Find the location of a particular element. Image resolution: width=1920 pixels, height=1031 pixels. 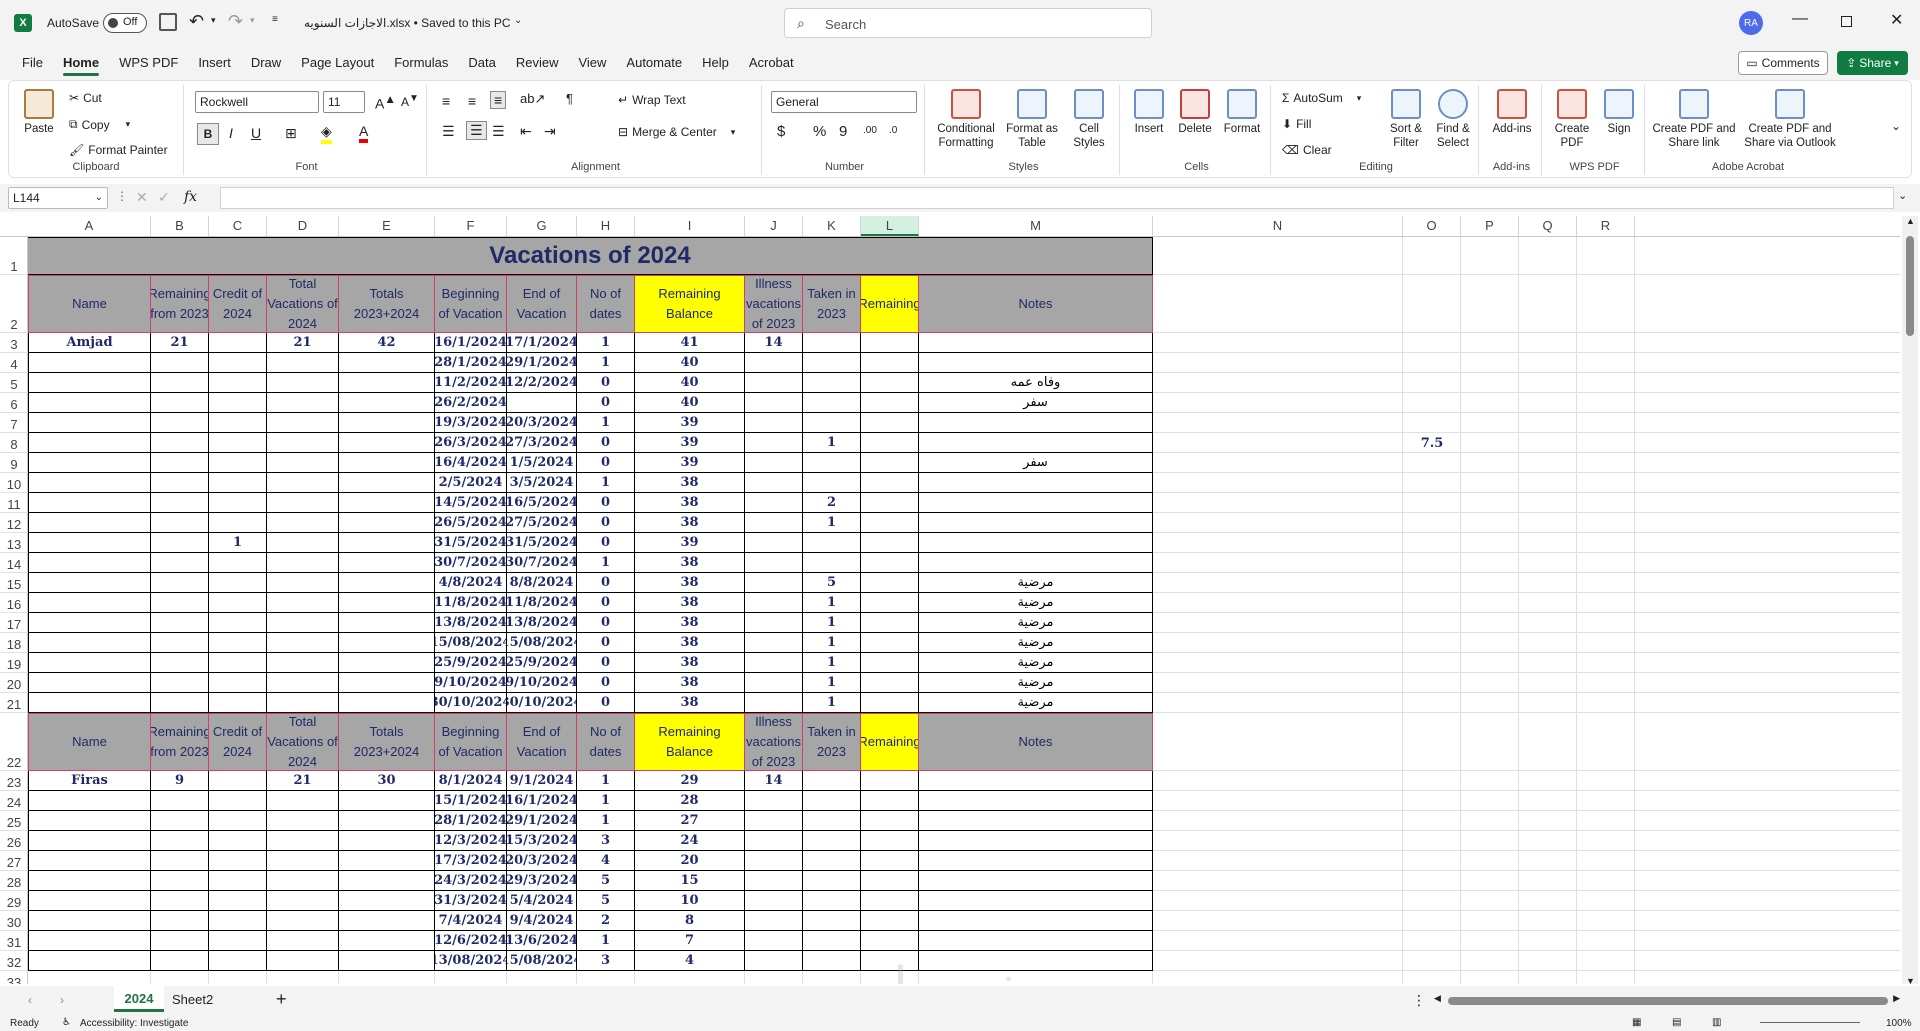

cut-button: ✂ Cut is located at coordinates (85, 98).